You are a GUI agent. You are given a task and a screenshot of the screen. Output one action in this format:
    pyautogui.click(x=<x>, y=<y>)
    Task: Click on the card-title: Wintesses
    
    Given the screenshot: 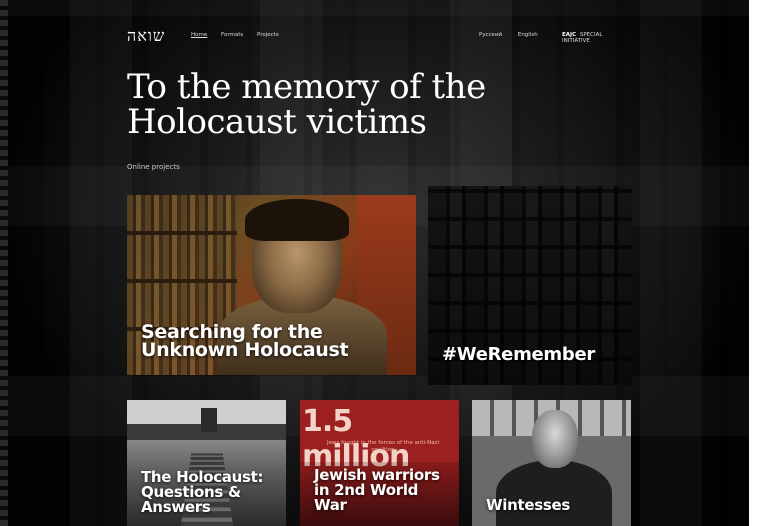 What is the action you would take?
    pyautogui.click(x=528, y=505)
    